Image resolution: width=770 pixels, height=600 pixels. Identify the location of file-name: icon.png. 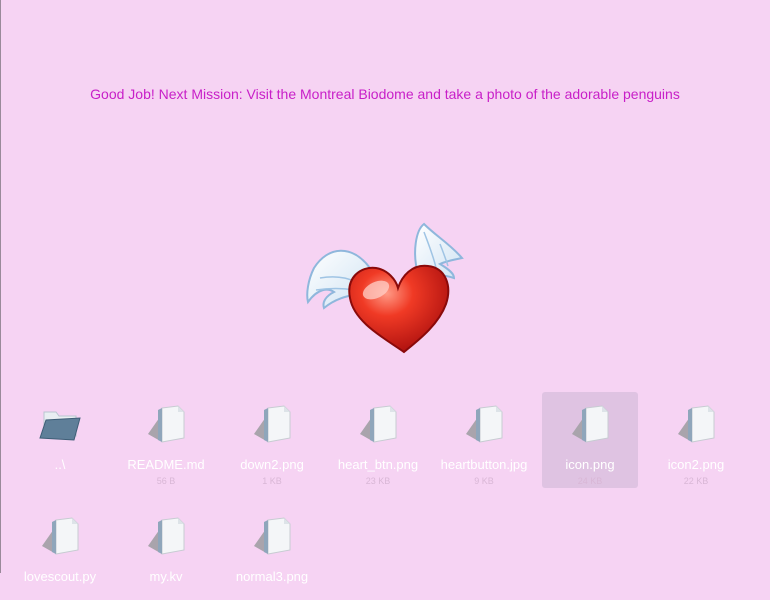
(590, 464).